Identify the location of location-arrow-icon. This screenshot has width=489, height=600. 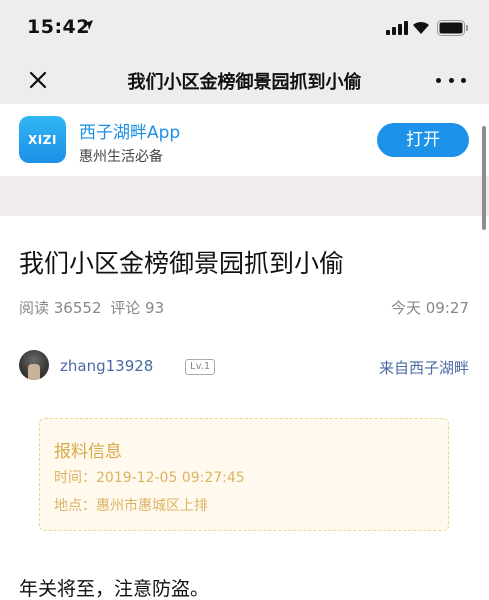
(88, 25).